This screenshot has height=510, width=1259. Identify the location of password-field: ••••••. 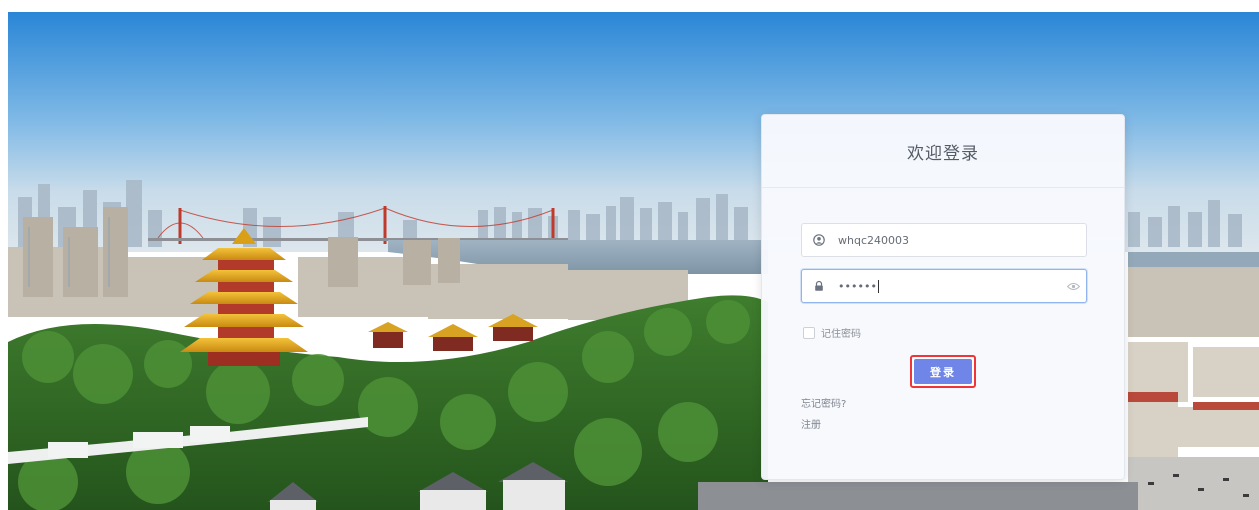
(944, 286).